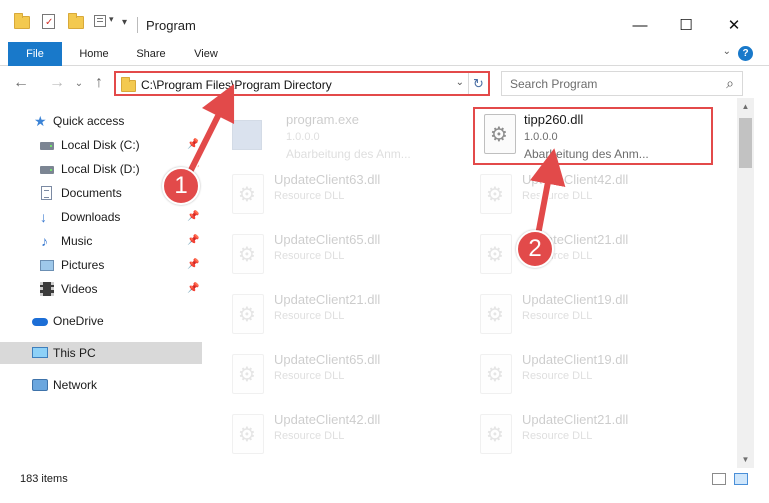 This screenshot has width=769, height=503. I want to click on scroll-up-icon: ▲, so click(745, 106).